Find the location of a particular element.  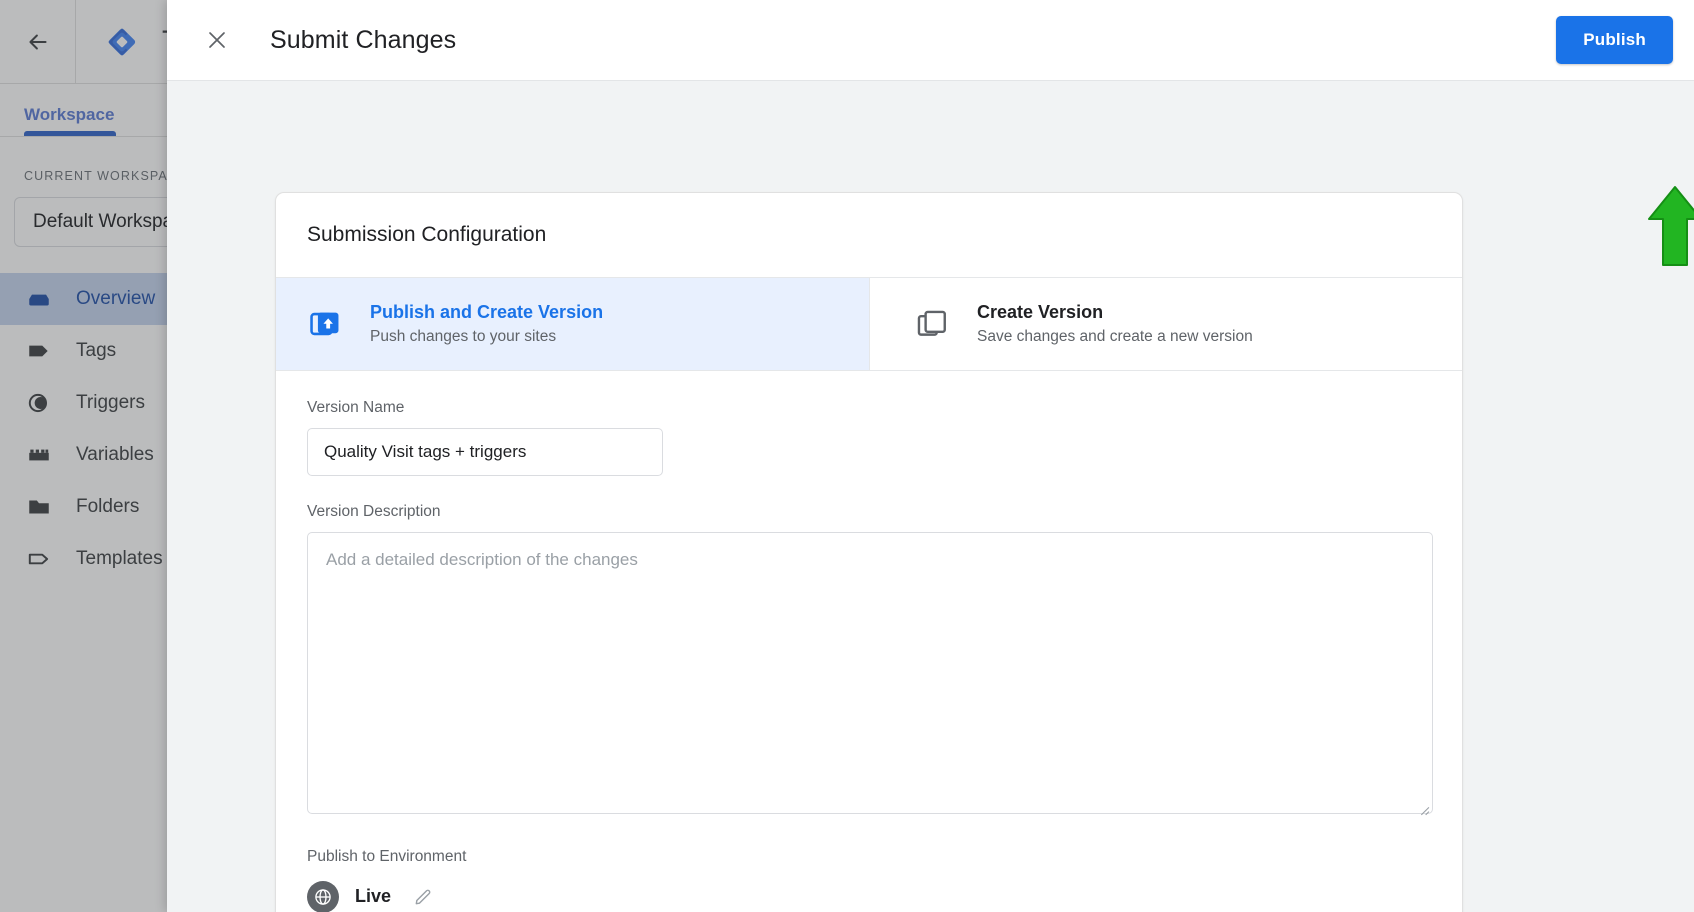

mode-title: Create Version is located at coordinates (1040, 312).